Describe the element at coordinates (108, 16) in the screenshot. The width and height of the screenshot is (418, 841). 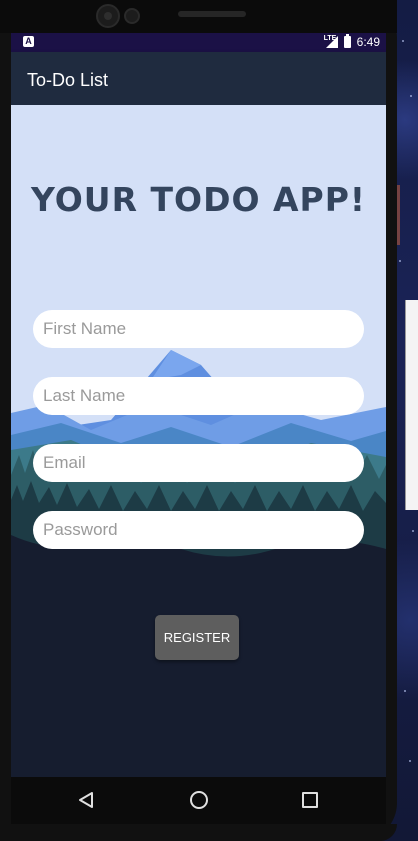
I see `camera-icon` at that location.